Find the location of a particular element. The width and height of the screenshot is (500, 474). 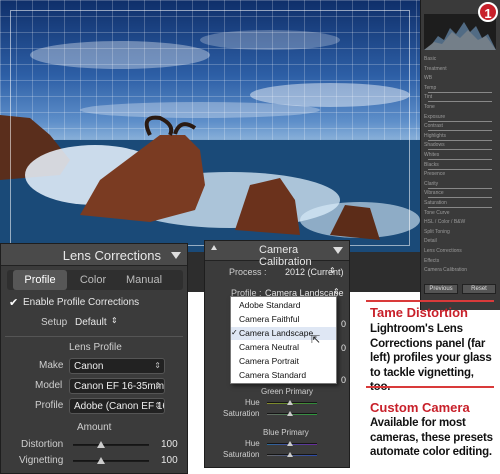

menu-item-camera-faithful: Camera Faithful is located at coordinates (283, 319).